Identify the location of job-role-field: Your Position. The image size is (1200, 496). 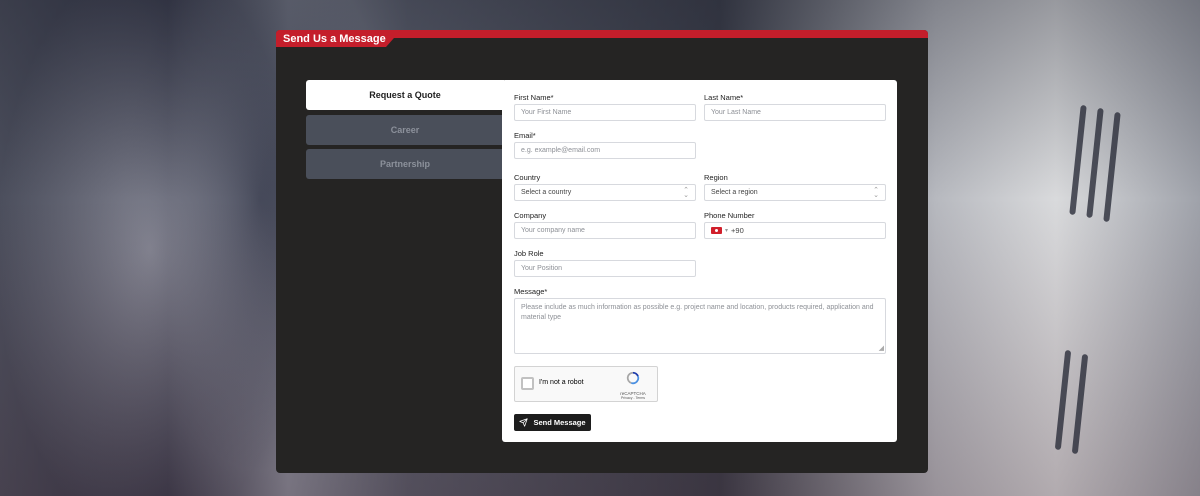
(605, 268).